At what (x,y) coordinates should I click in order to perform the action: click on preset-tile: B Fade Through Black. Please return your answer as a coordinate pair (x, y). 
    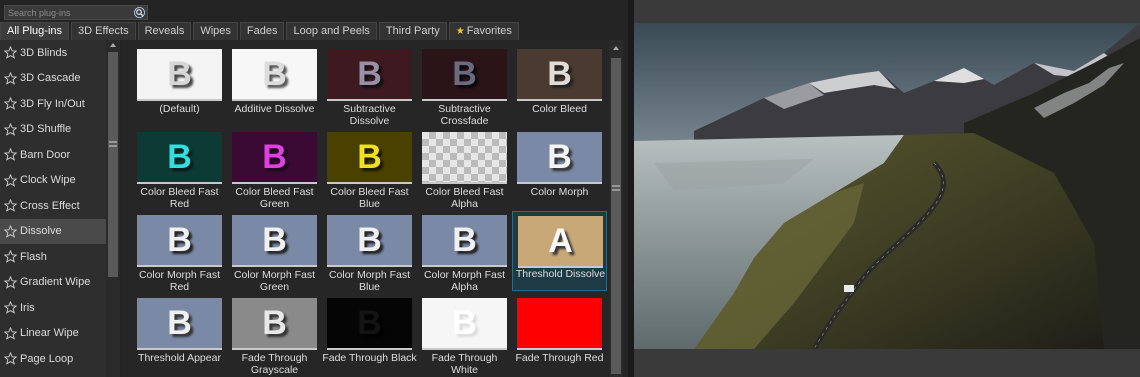
    Looking at the image, I should click on (369, 334).